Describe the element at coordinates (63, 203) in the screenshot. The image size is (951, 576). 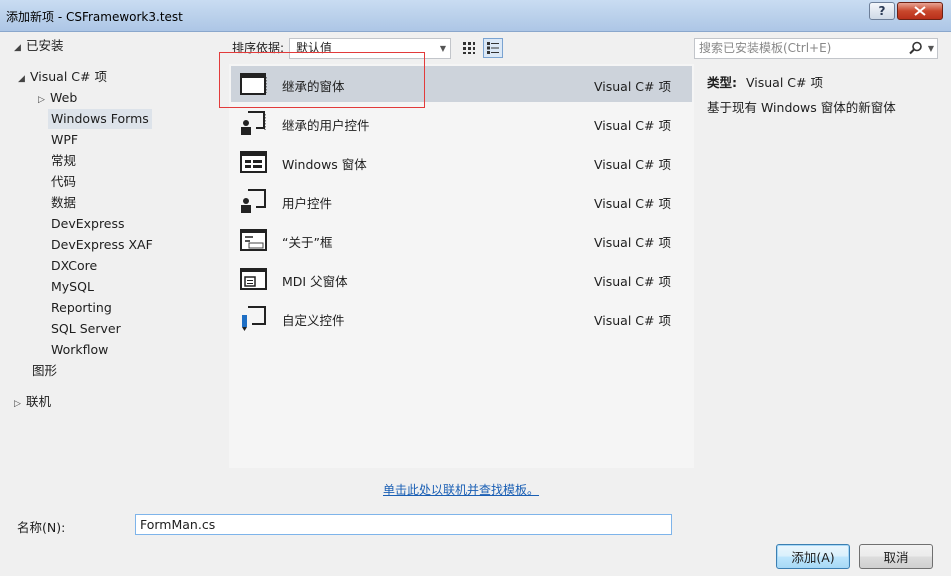
I see `tree-item-data: 数据` at that location.